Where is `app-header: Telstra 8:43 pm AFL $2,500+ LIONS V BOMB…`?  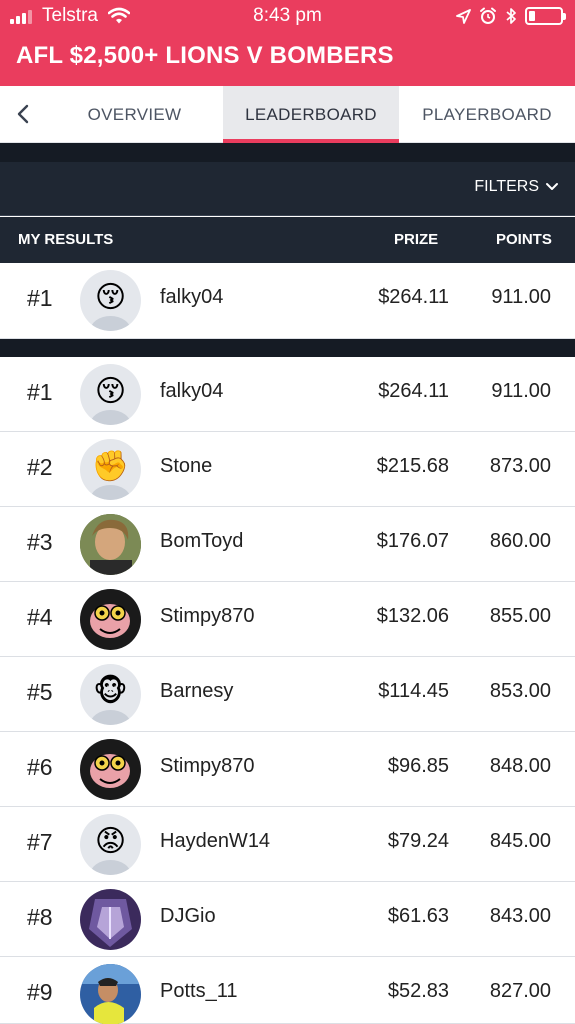
app-header: Telstra 8:43 pm AFL $2,500+ LIONS V BOMB… is located at coordinates (287, 43).